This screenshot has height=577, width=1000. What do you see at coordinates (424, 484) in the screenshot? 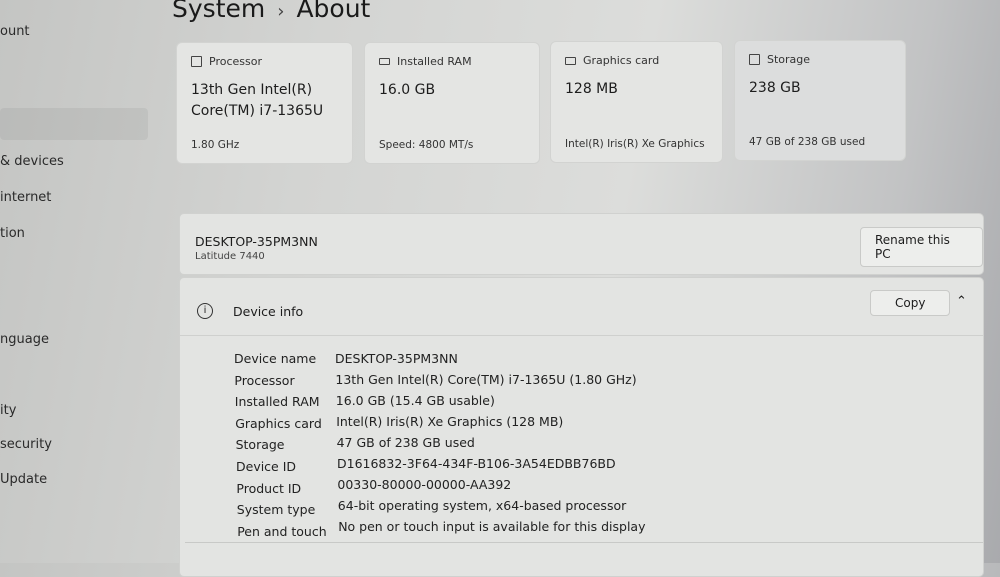
I see `spec-value: 00330-80000-00000-AA392` at bounding box center [424, 484].